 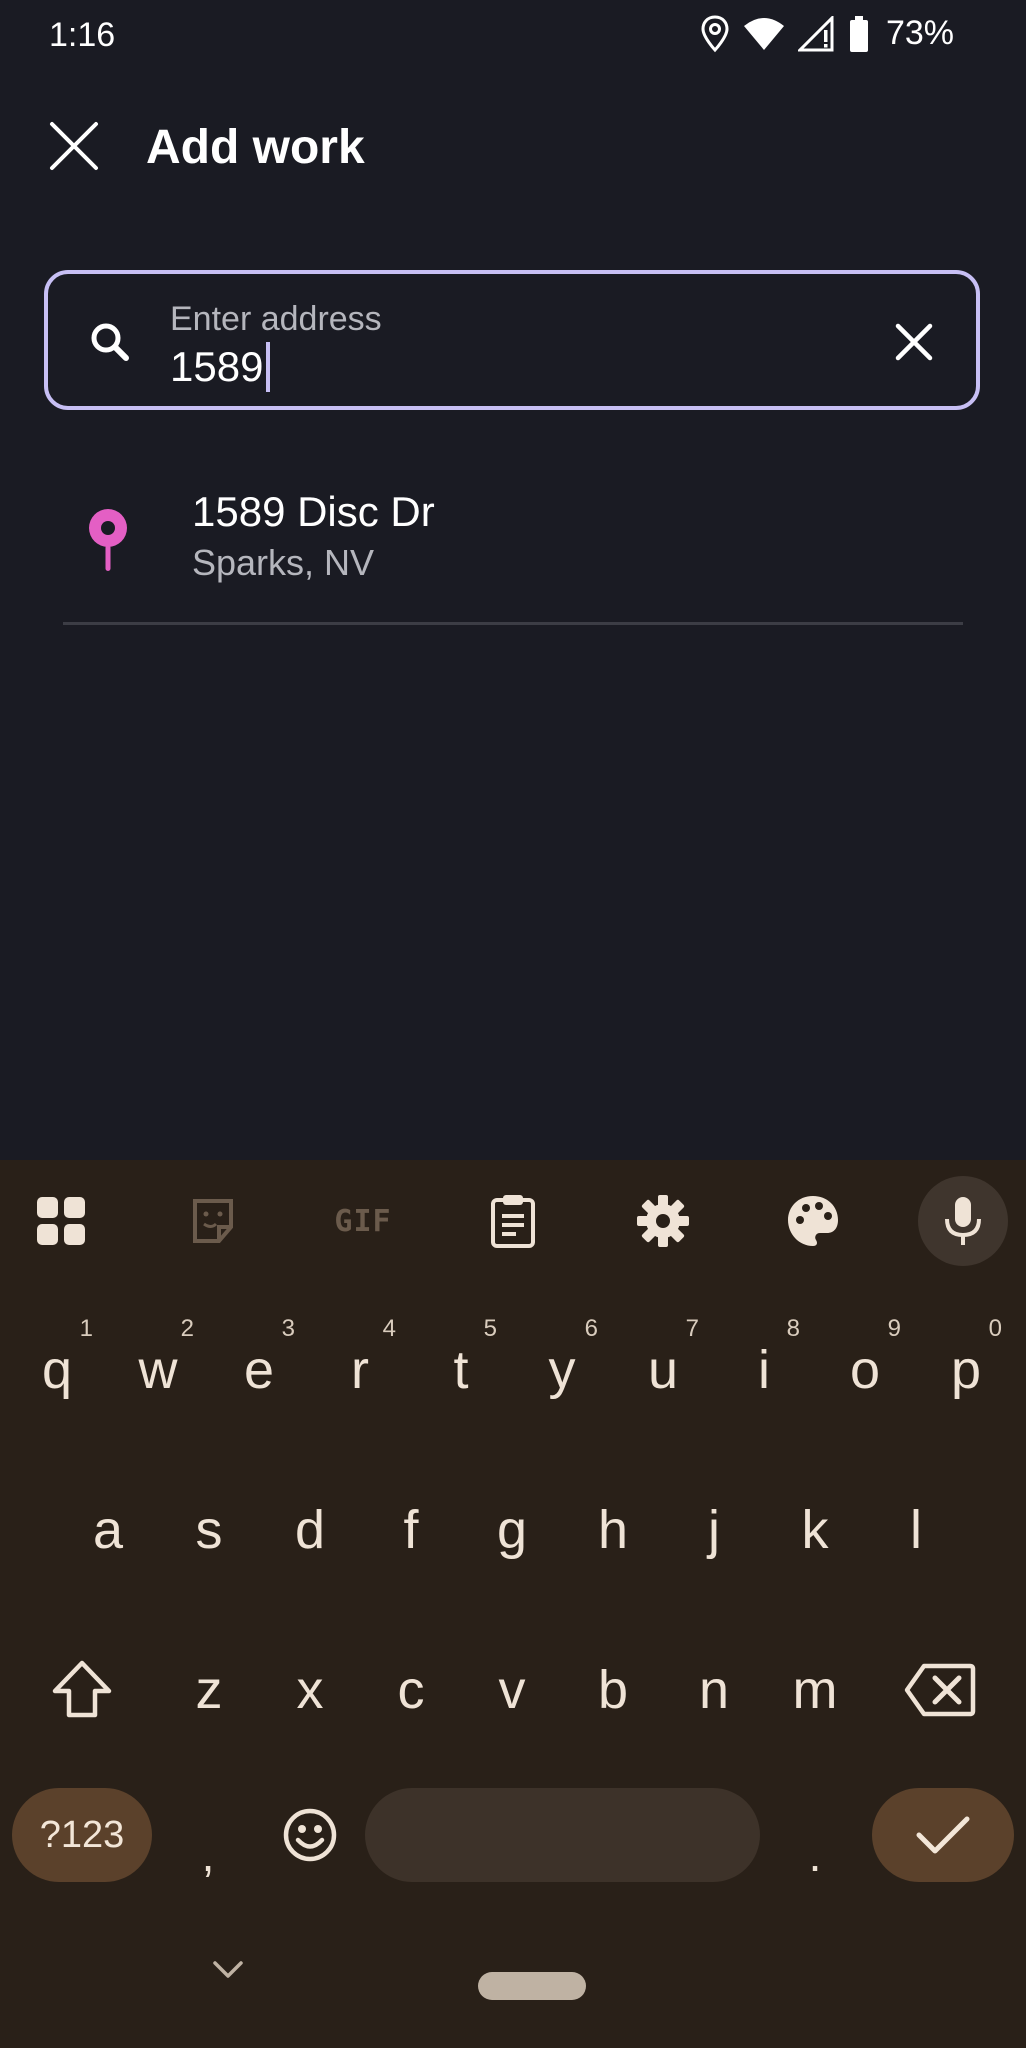 I want to click on gif-button: GIF, so click(x=363, y=1221).